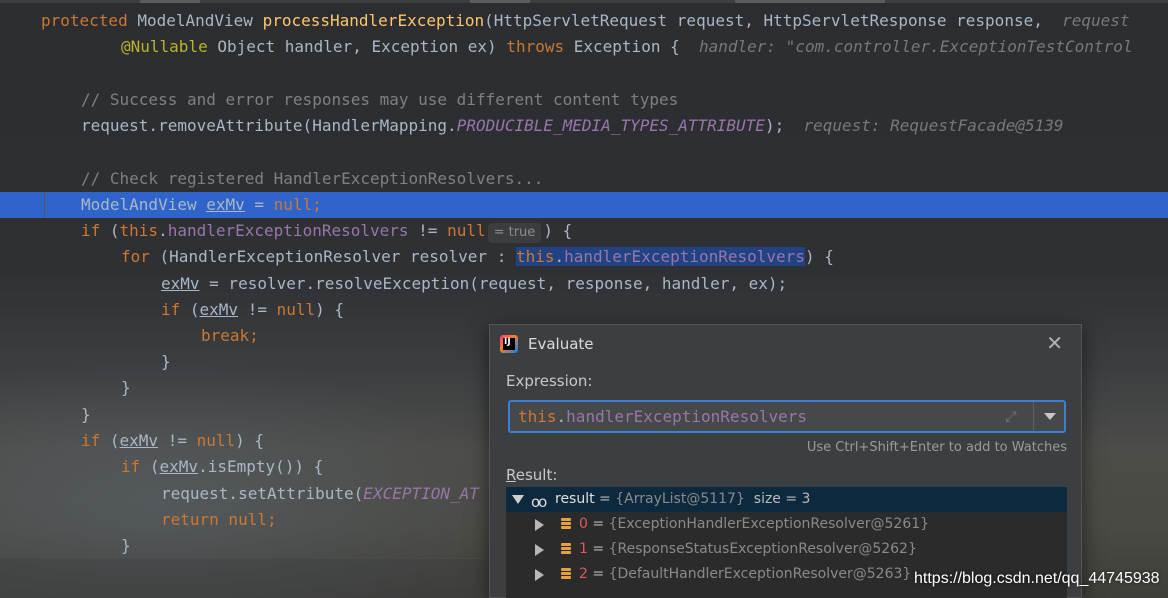 Image resolution: width=1168 pixels, height=598 pixels. Describe the element at coordinates (509, 344) in the screenshot. I see `intellij-logo-icon: IJ` at that location.